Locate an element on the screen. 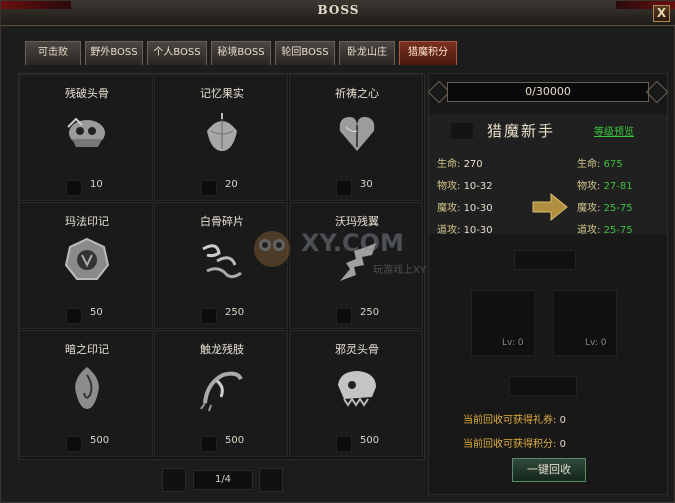  tab-defeatable: 可击败 is located at coordinates (53, 53).